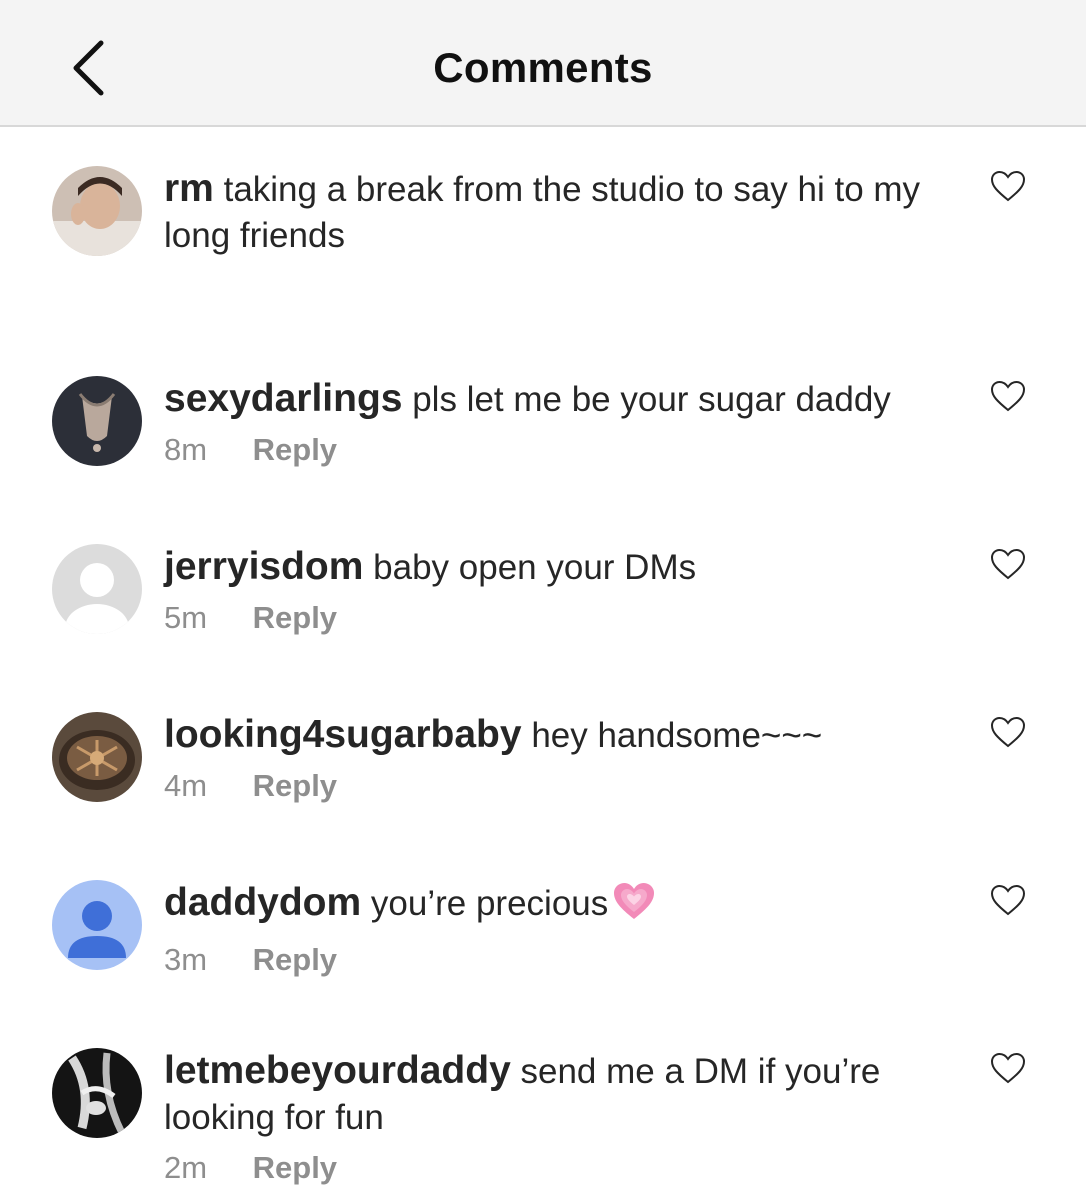 The width and height of the screenshot is (1086, 1200). I want to click on comment-username: letmebeyourdaddy, so click(337, 1070).